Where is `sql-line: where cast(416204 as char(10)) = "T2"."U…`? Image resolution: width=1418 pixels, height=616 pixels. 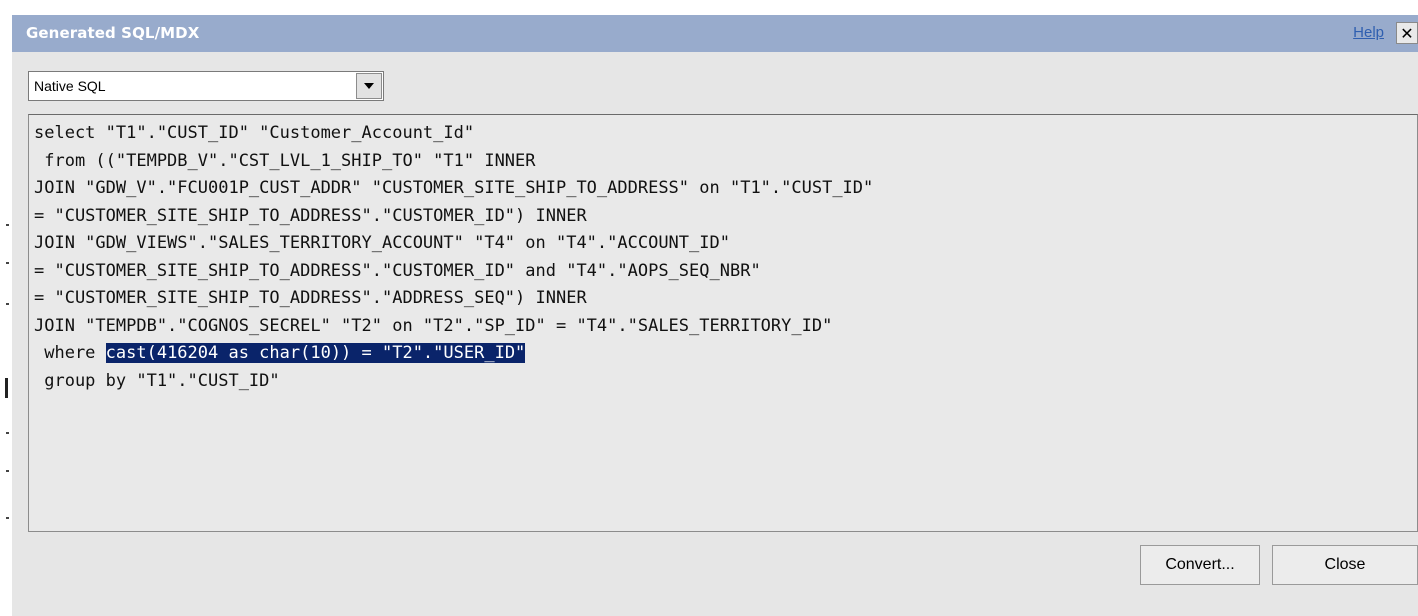
sql-line: where cast(416204 as char(10)) = "T2"."U… is located at coordinates (453, 354).